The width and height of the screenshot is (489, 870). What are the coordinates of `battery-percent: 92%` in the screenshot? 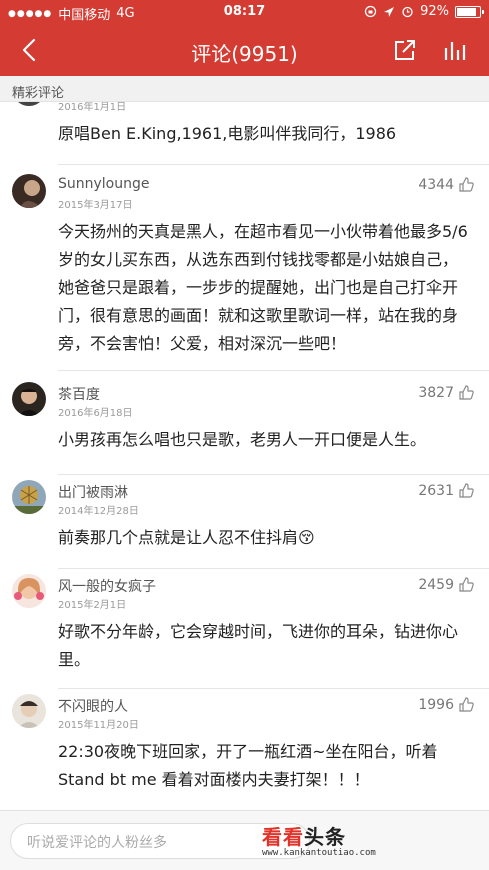 It's located at (434, 11).